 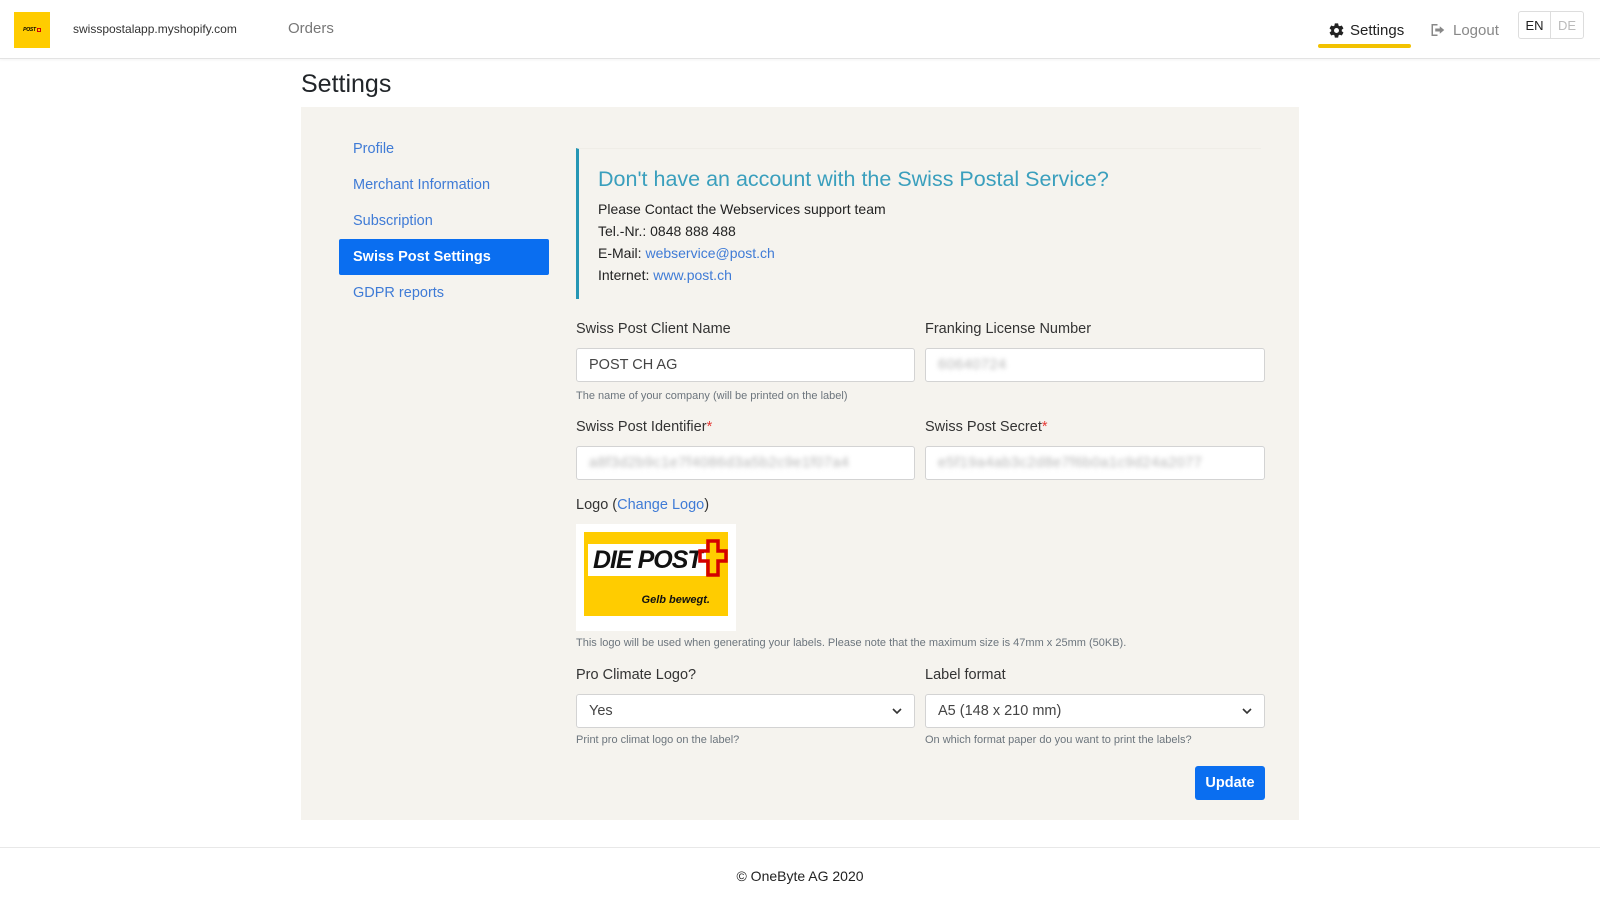 I want to click on identifier-input: a8f3d2b9c1e7f4086d3a5b2c9e1f07a4, so click(x=745, y=463).